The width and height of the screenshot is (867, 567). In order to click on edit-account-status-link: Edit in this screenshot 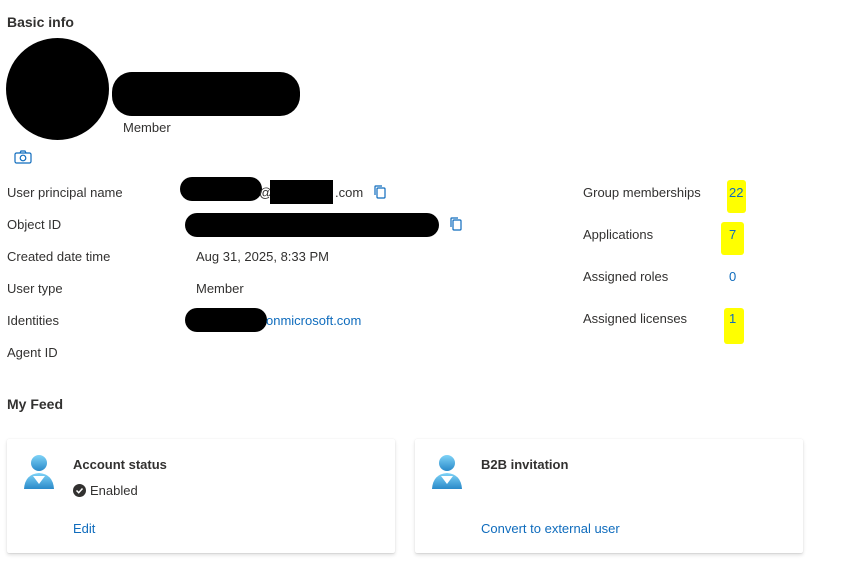, I will do `click(84, 528)`.